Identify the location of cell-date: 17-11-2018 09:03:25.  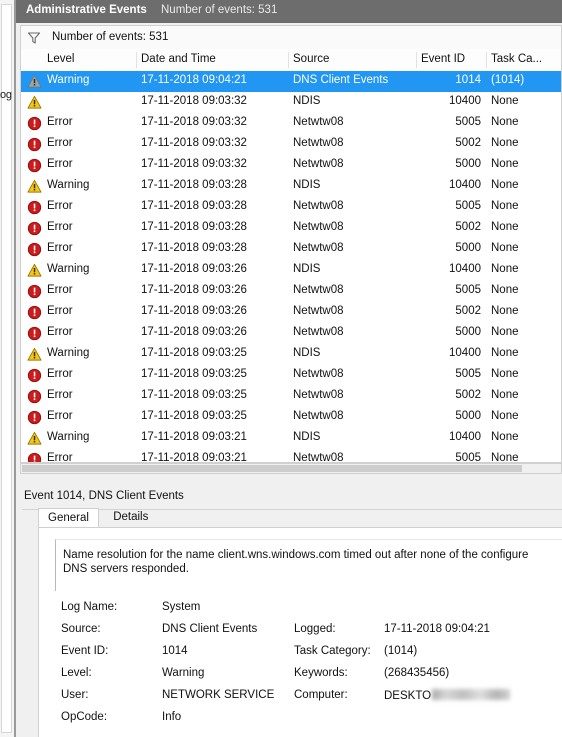
(194, 374).